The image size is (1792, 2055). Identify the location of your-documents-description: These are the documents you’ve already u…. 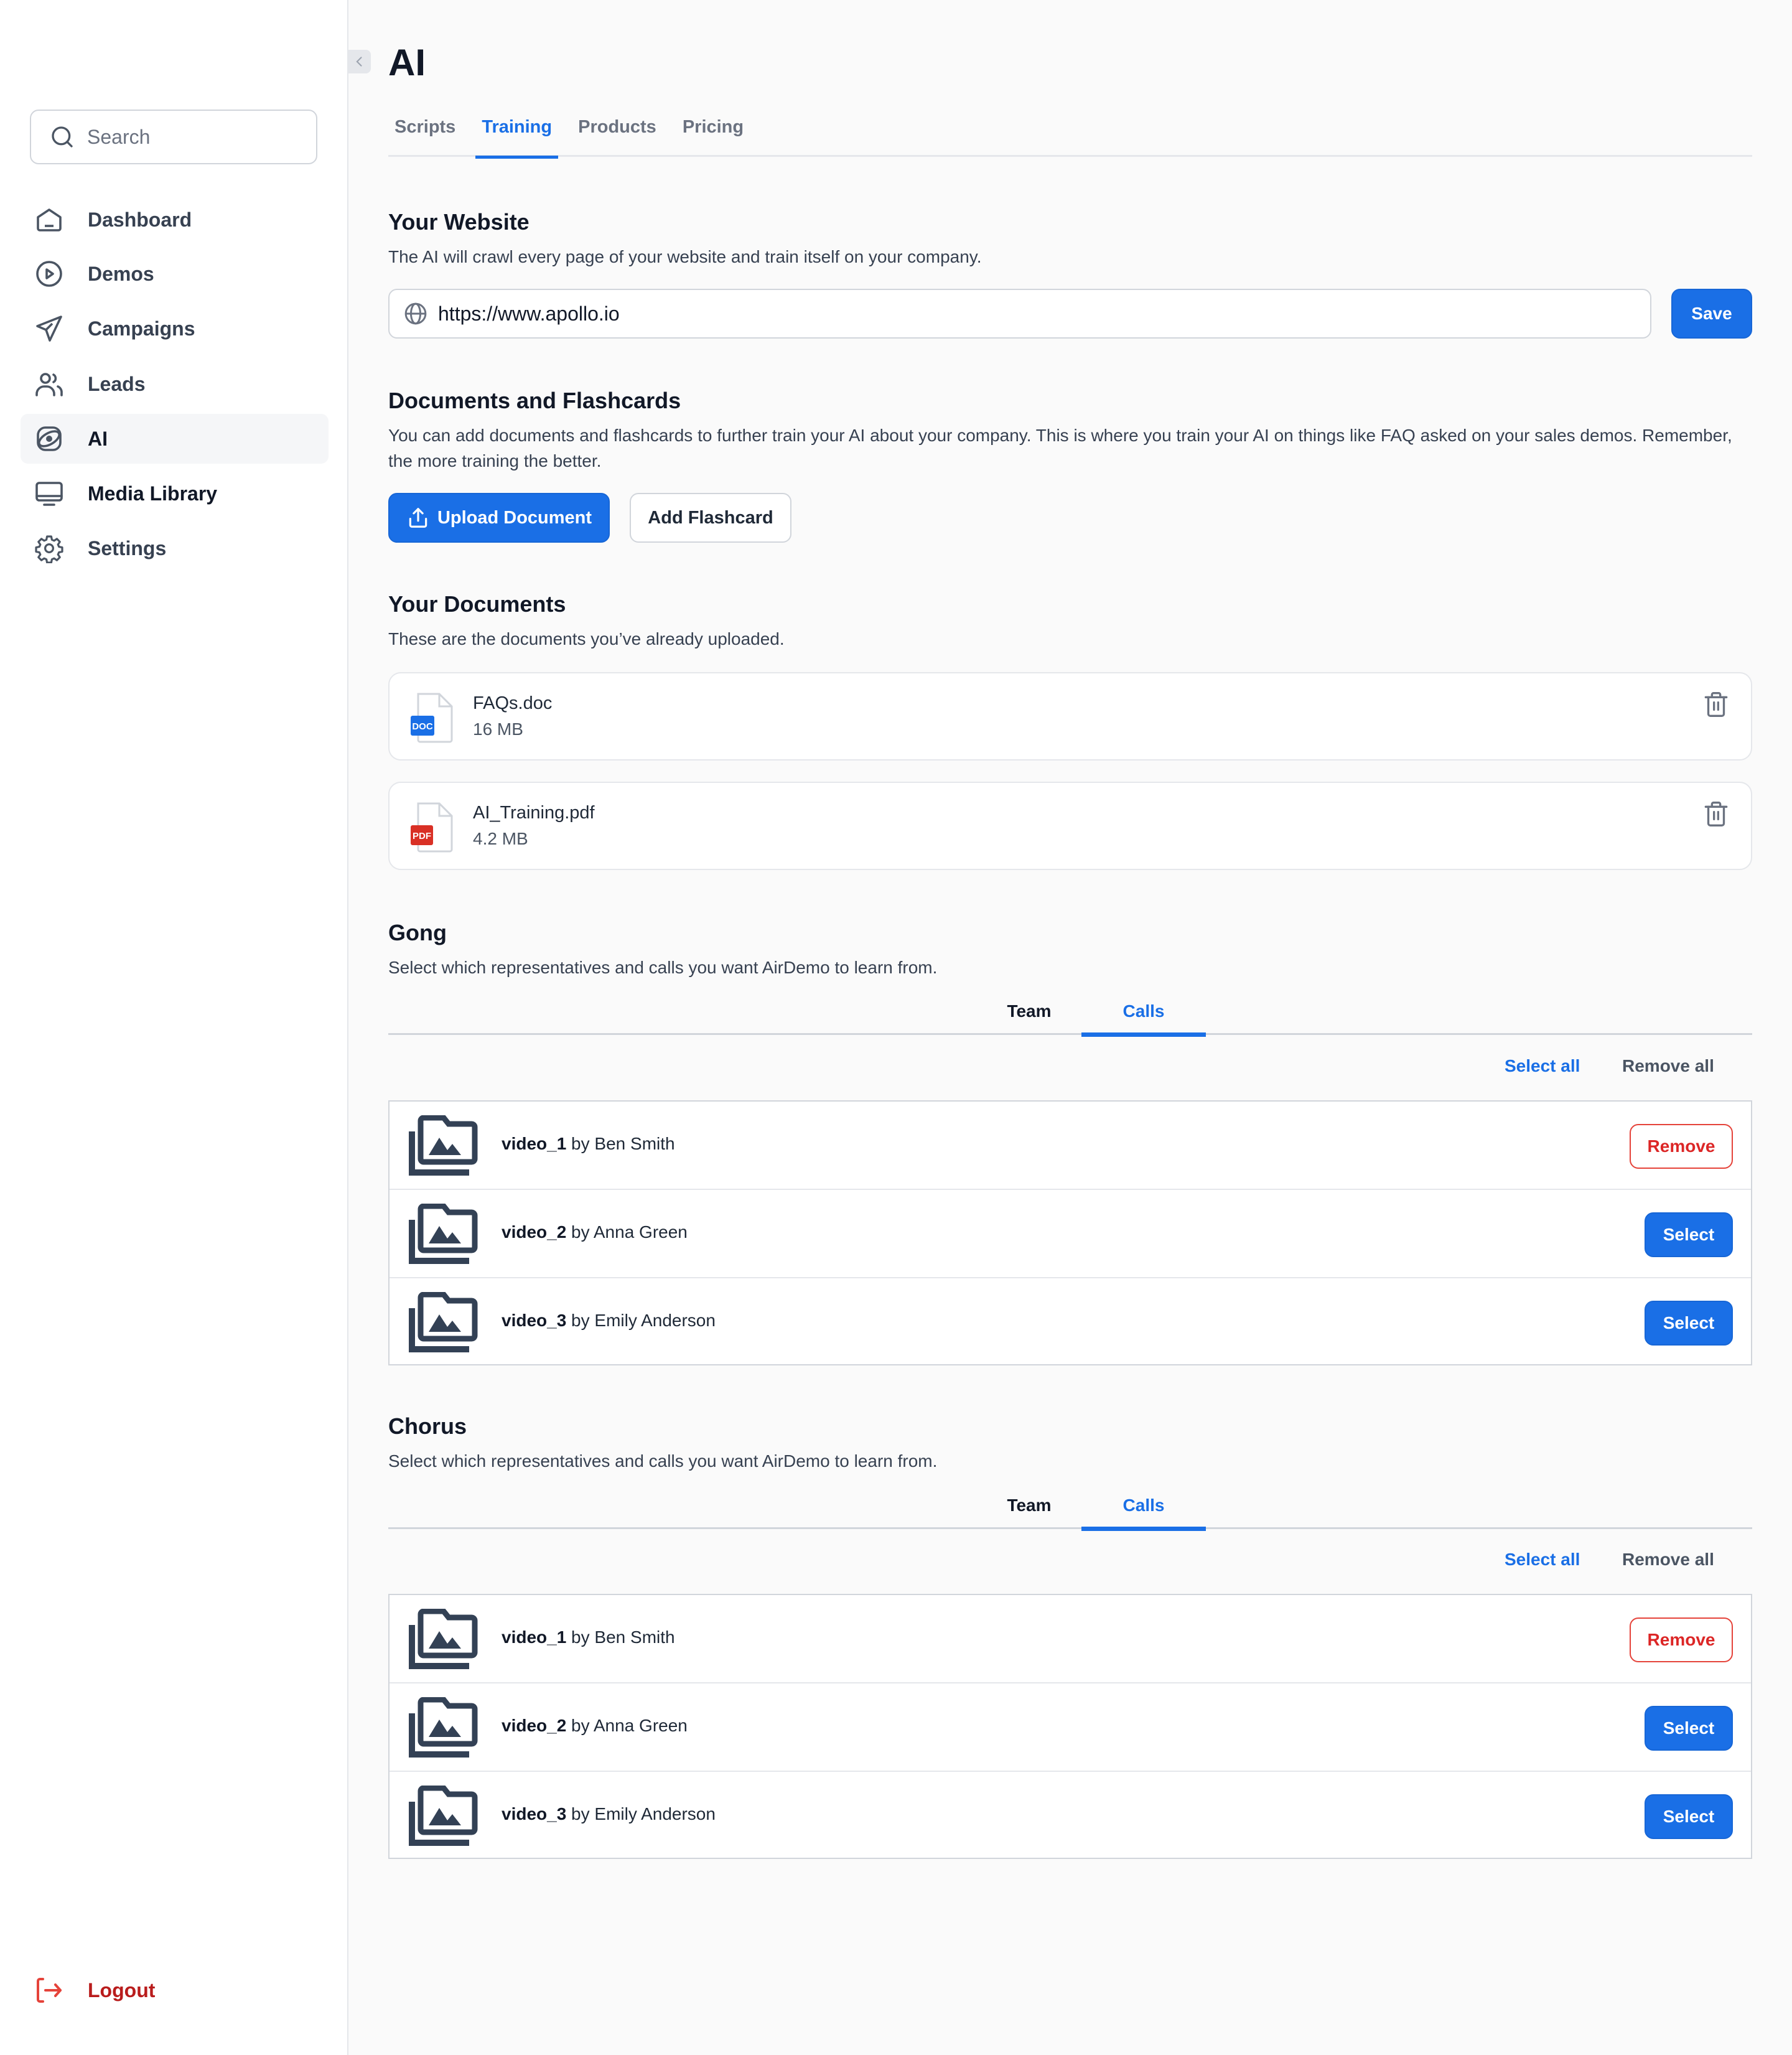
(586, 638).